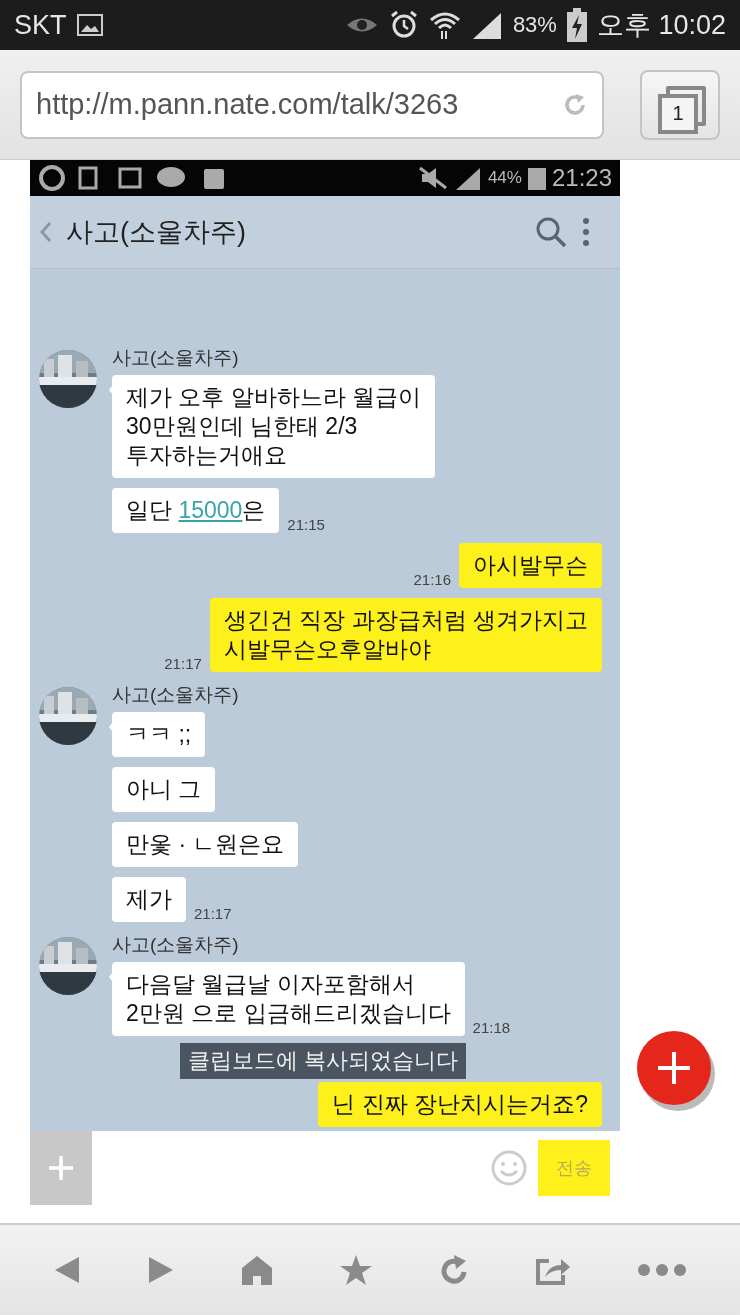 The height and width of the screenshot is (1315, 740). What do you see at coordinates (491, 1027) in the screenshot?
I see `message-time: 21:18` at bounding box center [491, 1027].